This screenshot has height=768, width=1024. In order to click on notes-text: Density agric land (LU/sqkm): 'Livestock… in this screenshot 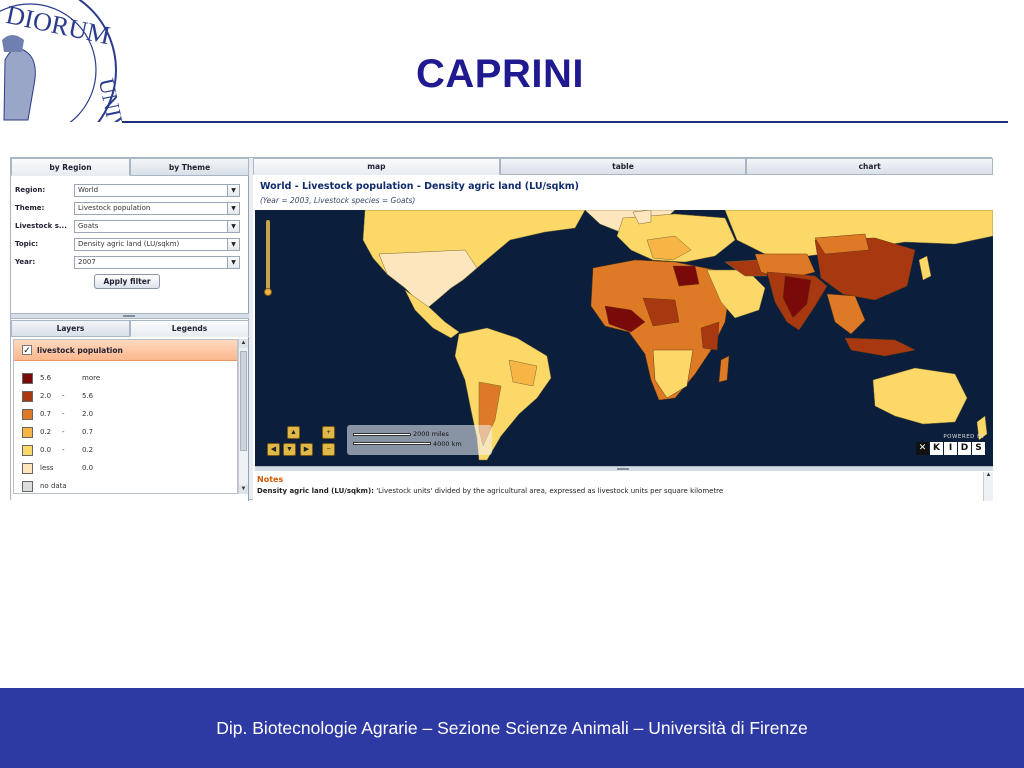, I will do `click(490, 491)`.